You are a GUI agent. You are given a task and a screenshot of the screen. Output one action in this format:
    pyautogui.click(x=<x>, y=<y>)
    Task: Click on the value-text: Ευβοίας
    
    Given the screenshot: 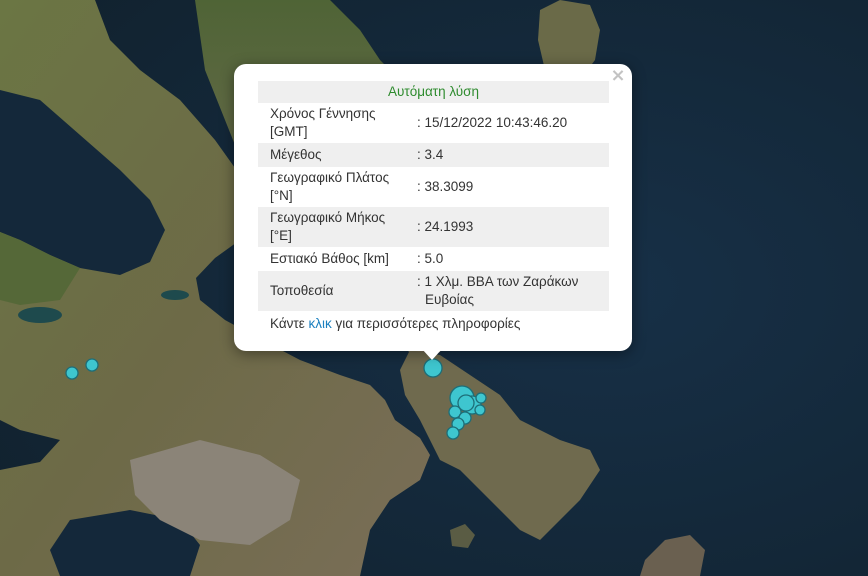 What is the action you would take?
    pyautogui.click(x=449, y=299)
    